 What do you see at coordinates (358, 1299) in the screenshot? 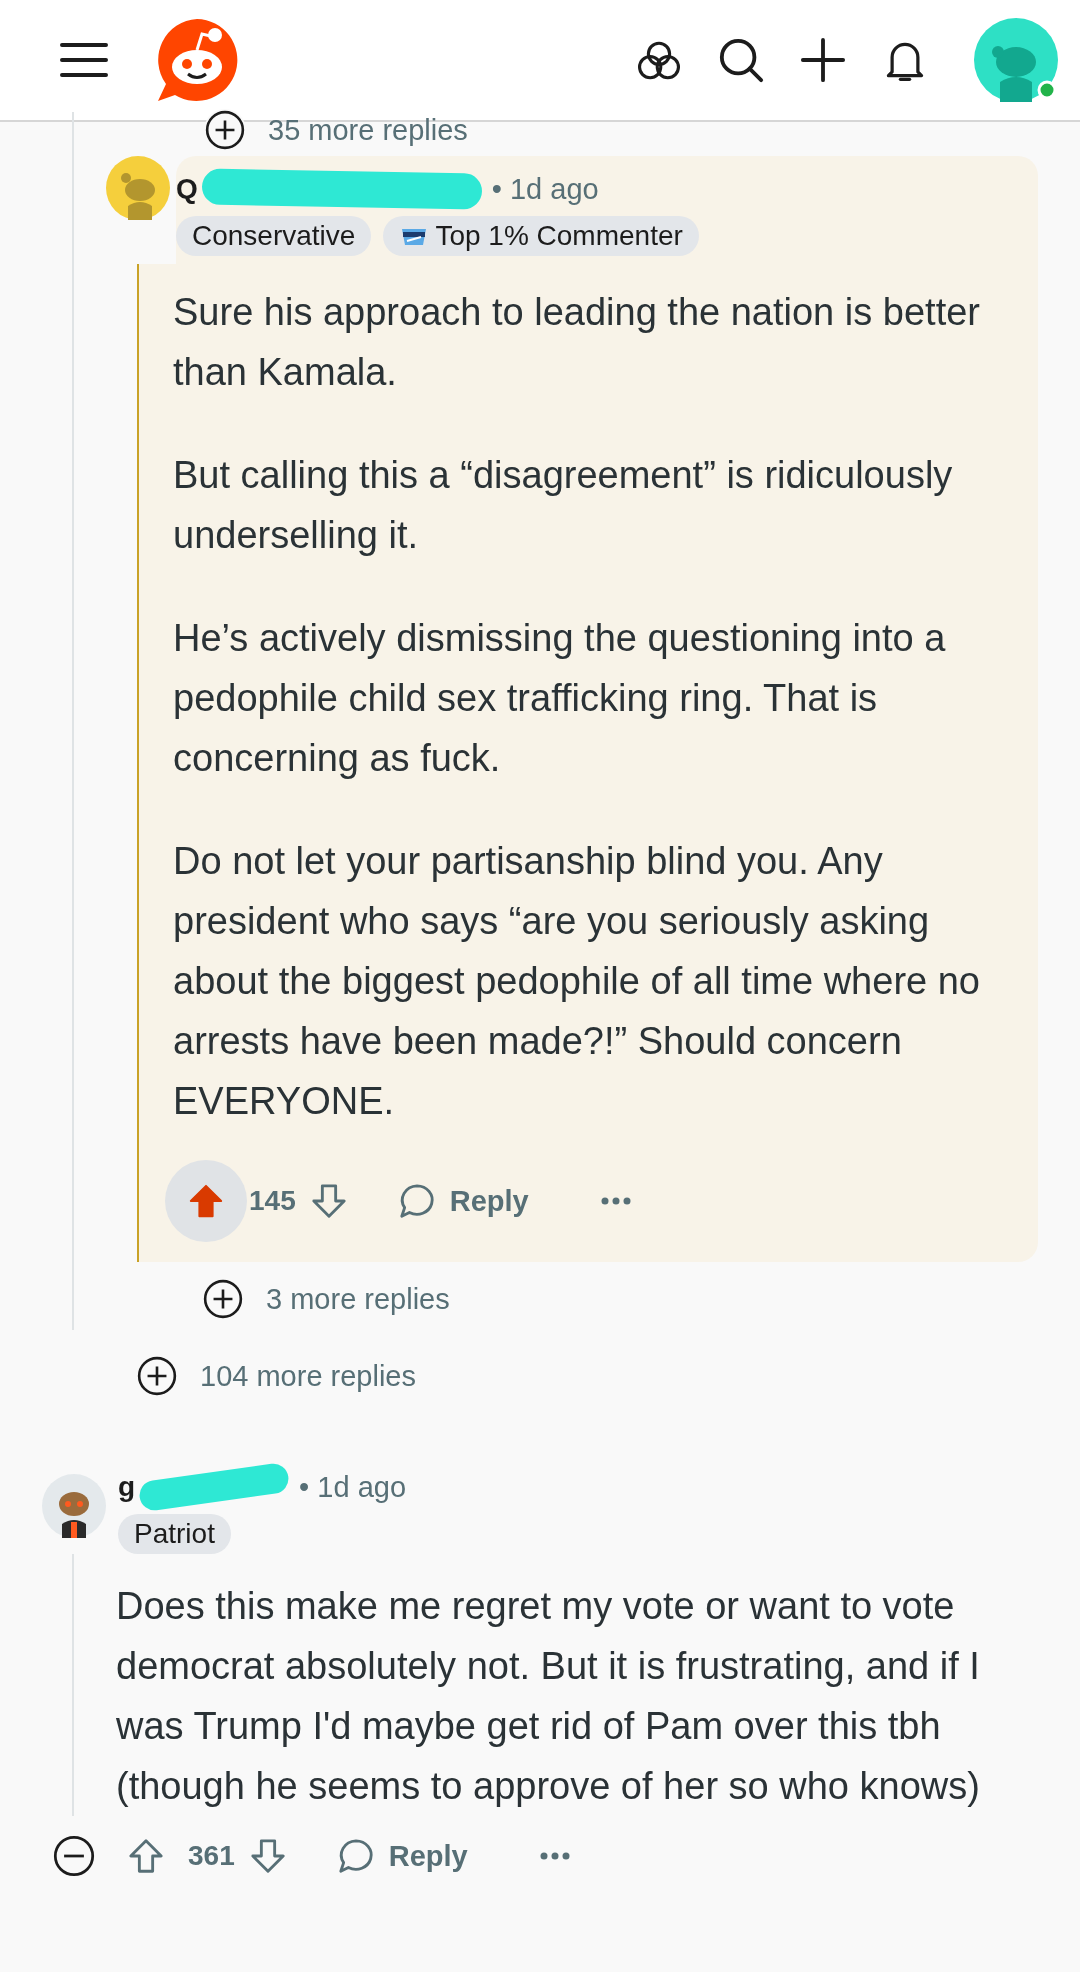
I see `more-replies-link: 3 more replies` at bounding box center [358, 1299].